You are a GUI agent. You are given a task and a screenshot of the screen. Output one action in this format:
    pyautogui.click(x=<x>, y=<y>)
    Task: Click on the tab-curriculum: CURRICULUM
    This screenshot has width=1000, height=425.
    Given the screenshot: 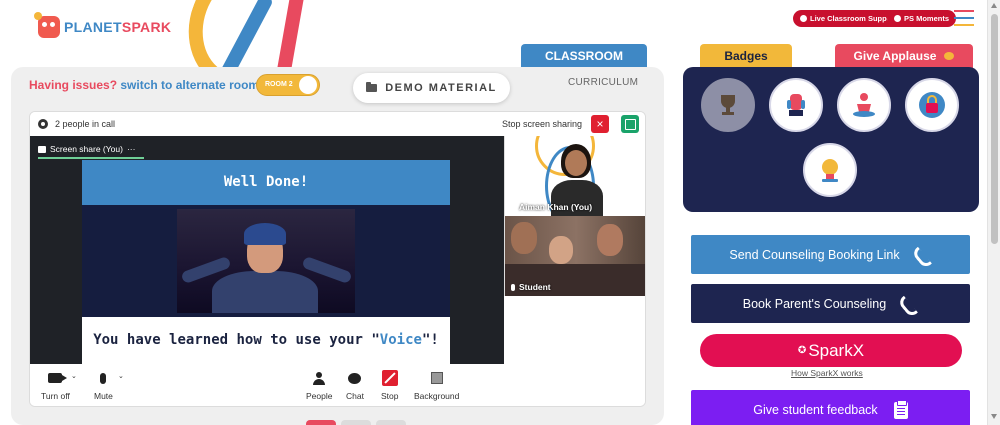 What is the action you would take?
    pyautogui.click(x=603, y=82)
    